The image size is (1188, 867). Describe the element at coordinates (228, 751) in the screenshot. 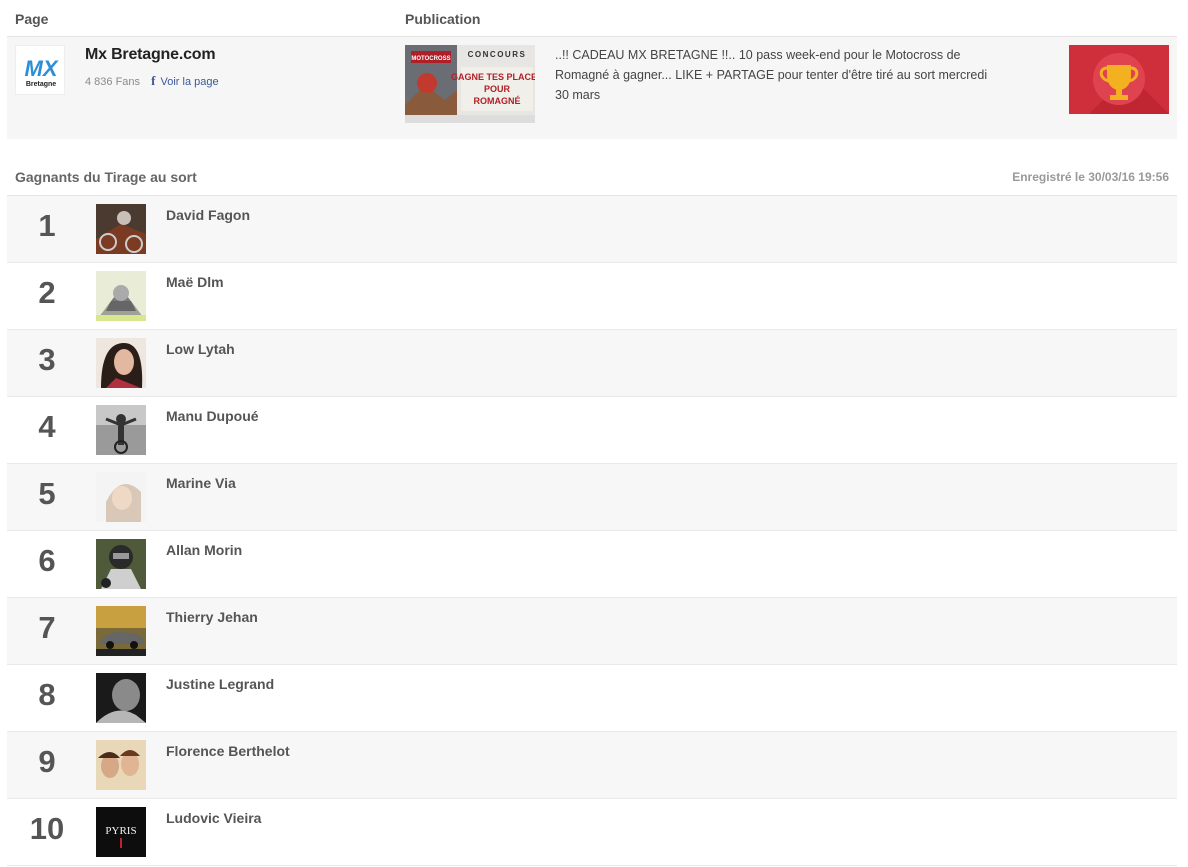

I see `winner-name: Florence Berthelot` at that location.